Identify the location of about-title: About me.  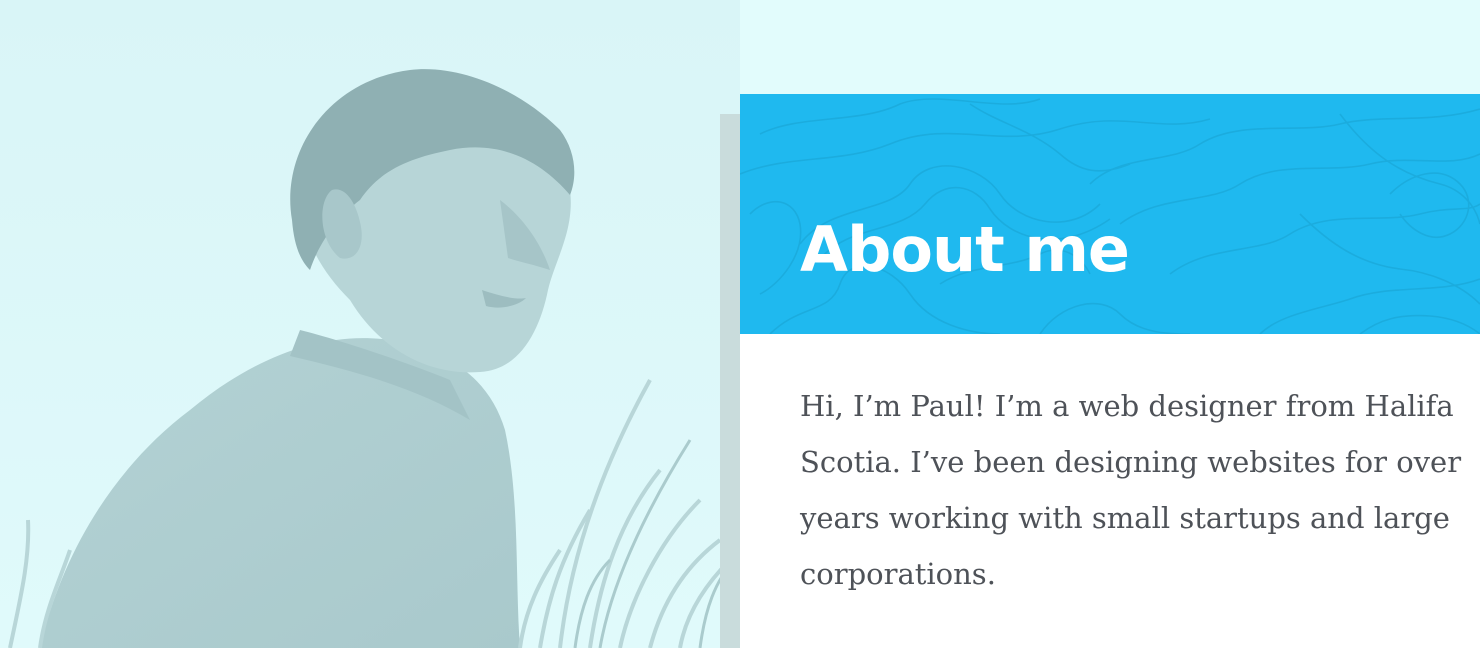
(965, 249).